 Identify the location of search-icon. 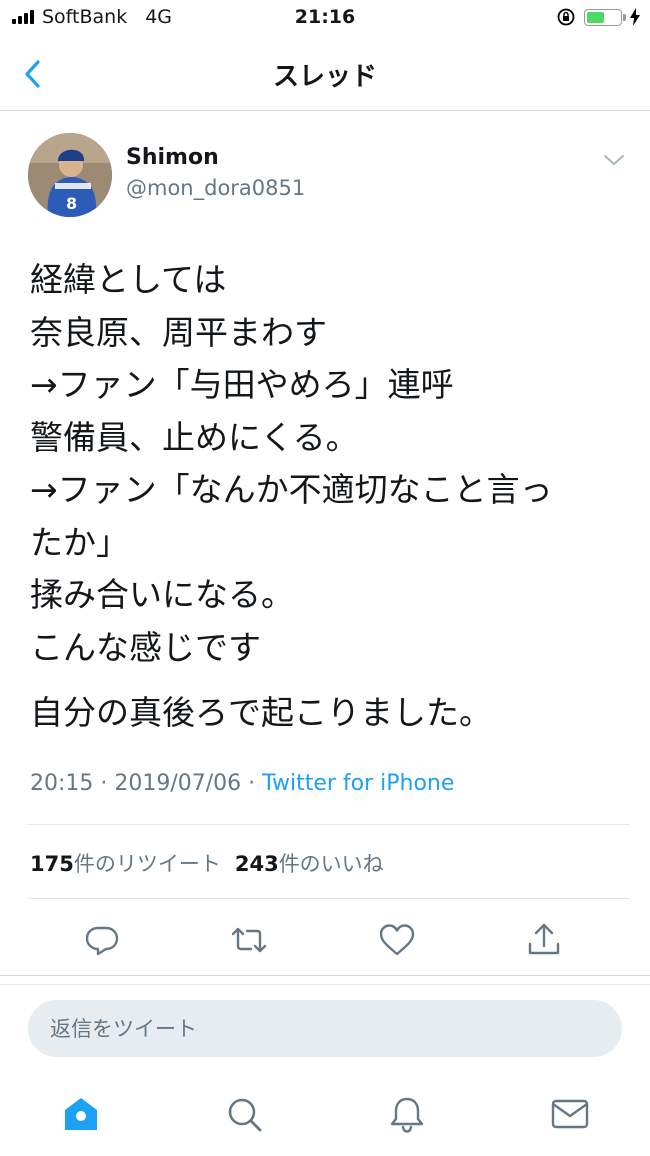
(245, 1115).